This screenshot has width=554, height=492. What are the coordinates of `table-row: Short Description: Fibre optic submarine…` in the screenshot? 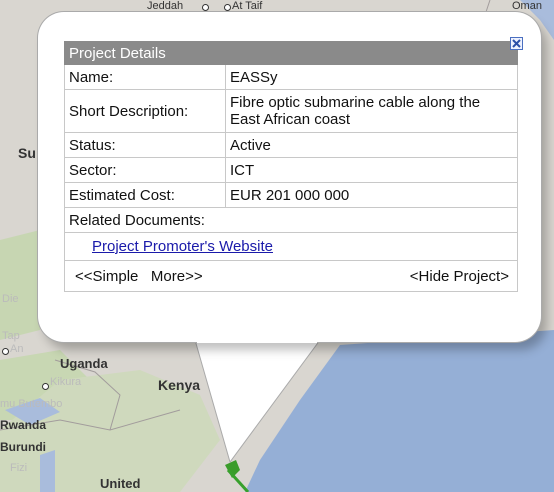 It's located at (291, 111).